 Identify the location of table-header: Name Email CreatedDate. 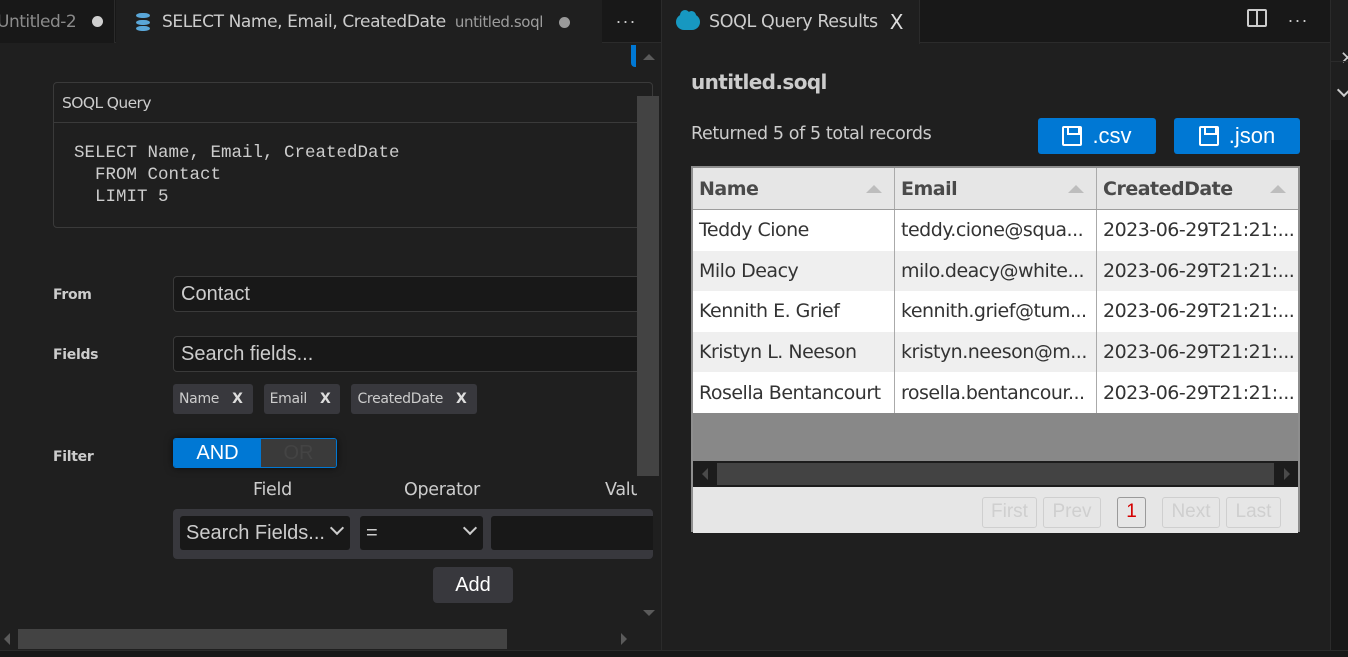
(995, 189).